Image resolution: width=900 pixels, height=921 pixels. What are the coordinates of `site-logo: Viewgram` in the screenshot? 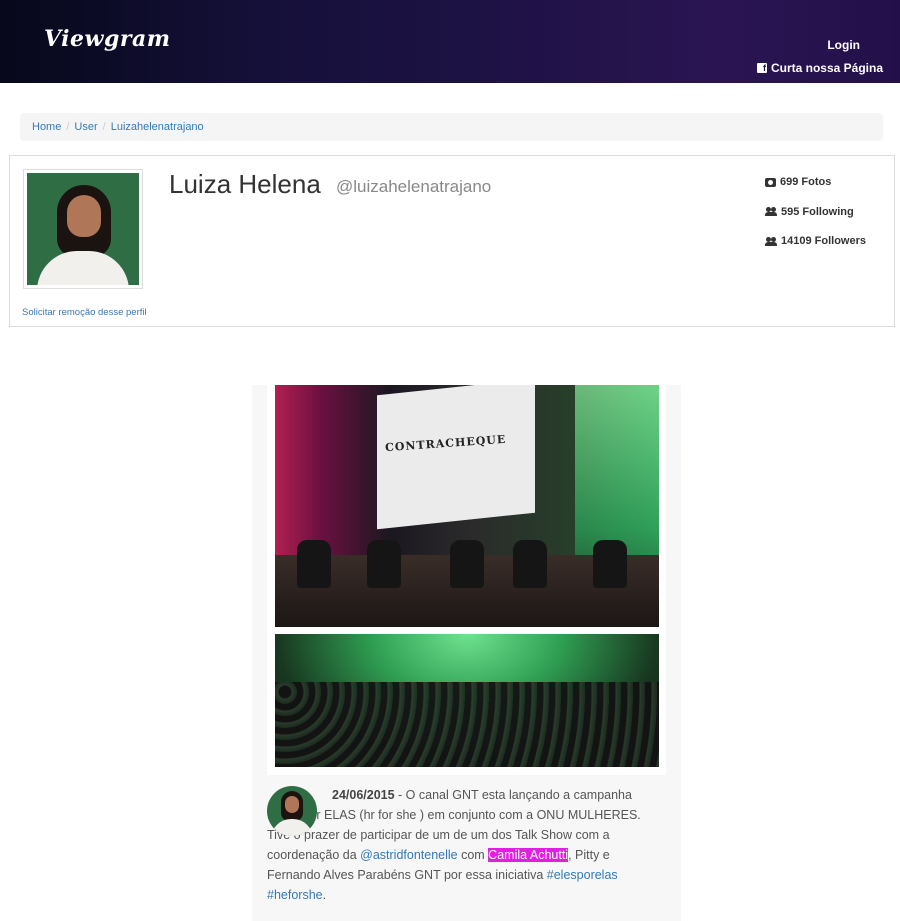 It's located at (107, 39).